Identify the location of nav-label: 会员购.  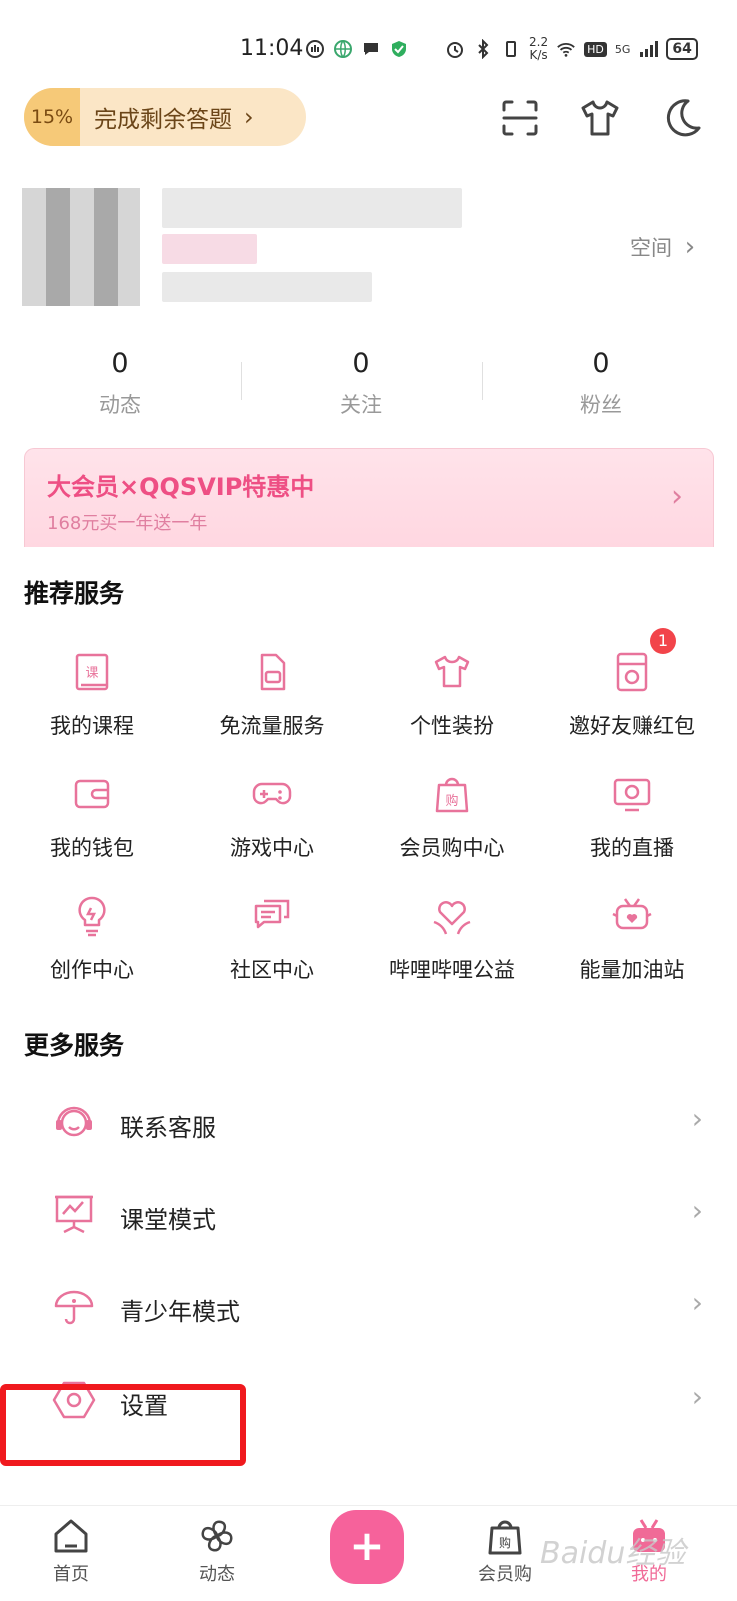
(505, 1574).